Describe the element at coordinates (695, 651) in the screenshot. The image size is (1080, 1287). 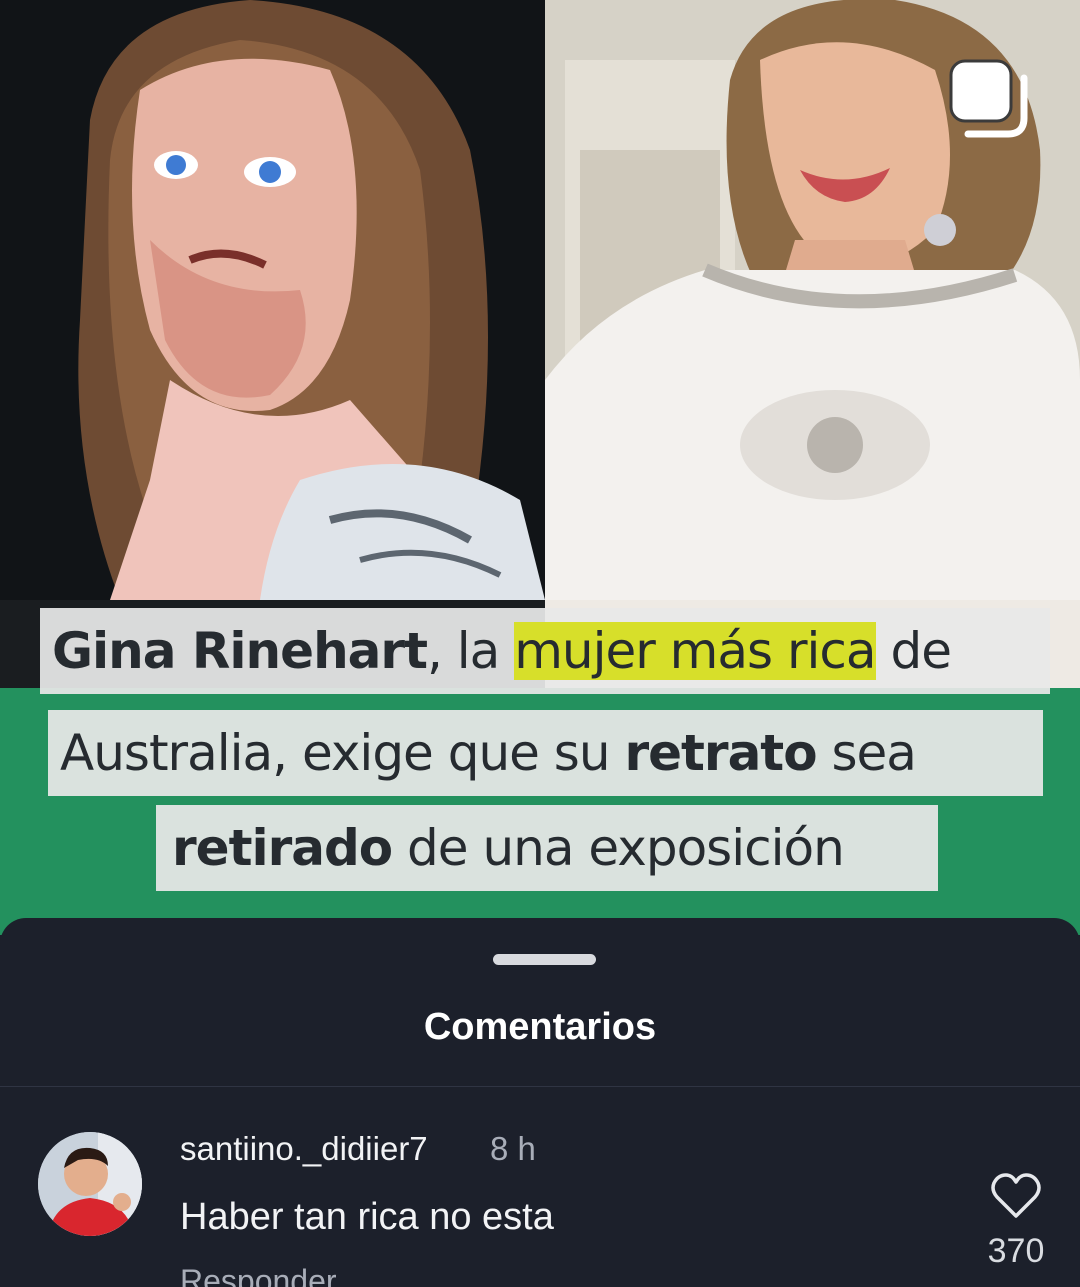
I see `headline-highlight: mujer más rica` at that location.